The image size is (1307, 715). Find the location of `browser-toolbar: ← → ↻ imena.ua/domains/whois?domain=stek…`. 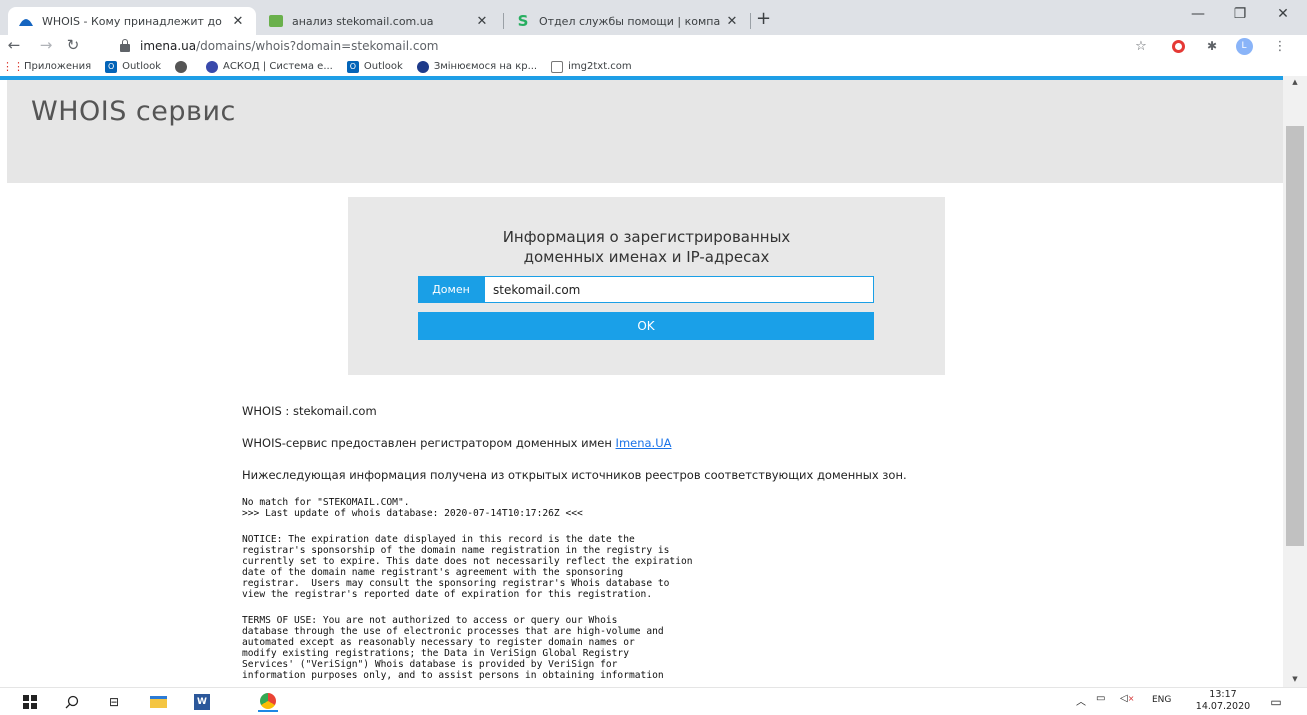

browser-toolbar: ← → ↻ imena.ua/domains/whois?domain=stek… is located at coordinates (653, 46).